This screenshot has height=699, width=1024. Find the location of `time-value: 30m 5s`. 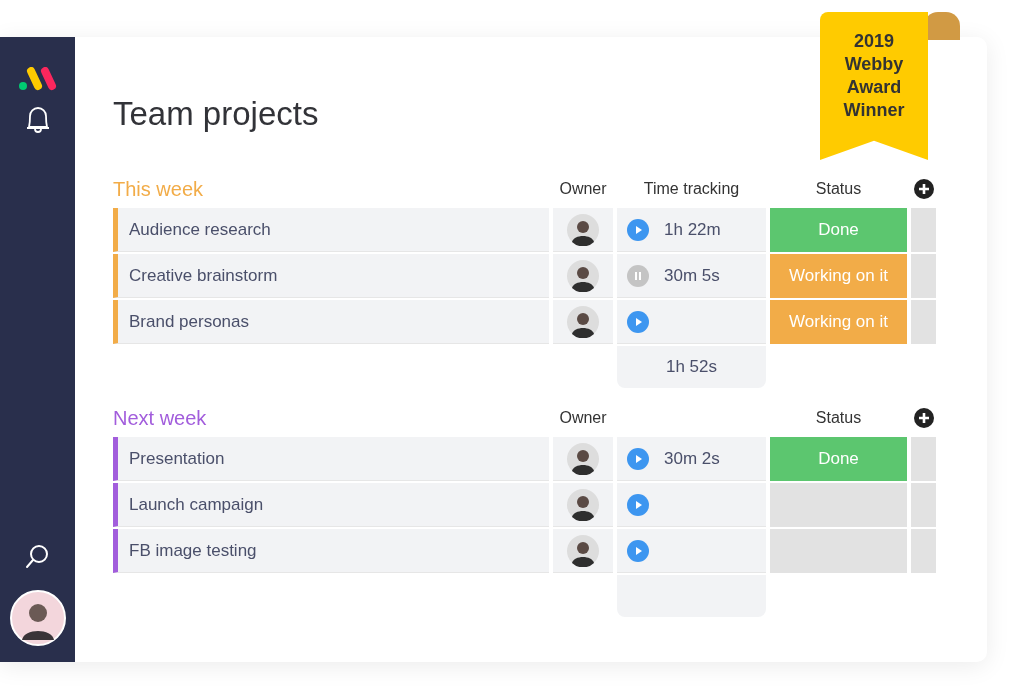

time-value: 30m 5s is located at coordinates (692, 275).